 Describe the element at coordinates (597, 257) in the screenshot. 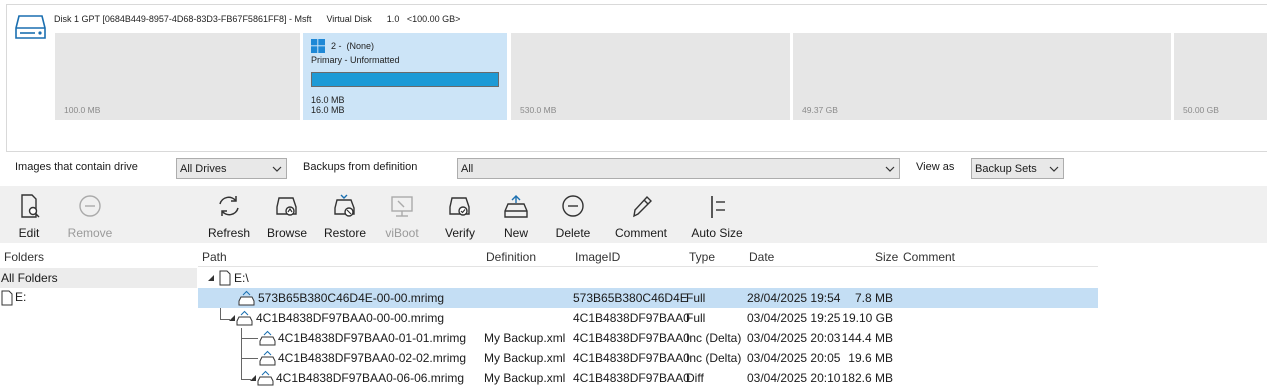

I see `column-imageid: ImageID` at that location.